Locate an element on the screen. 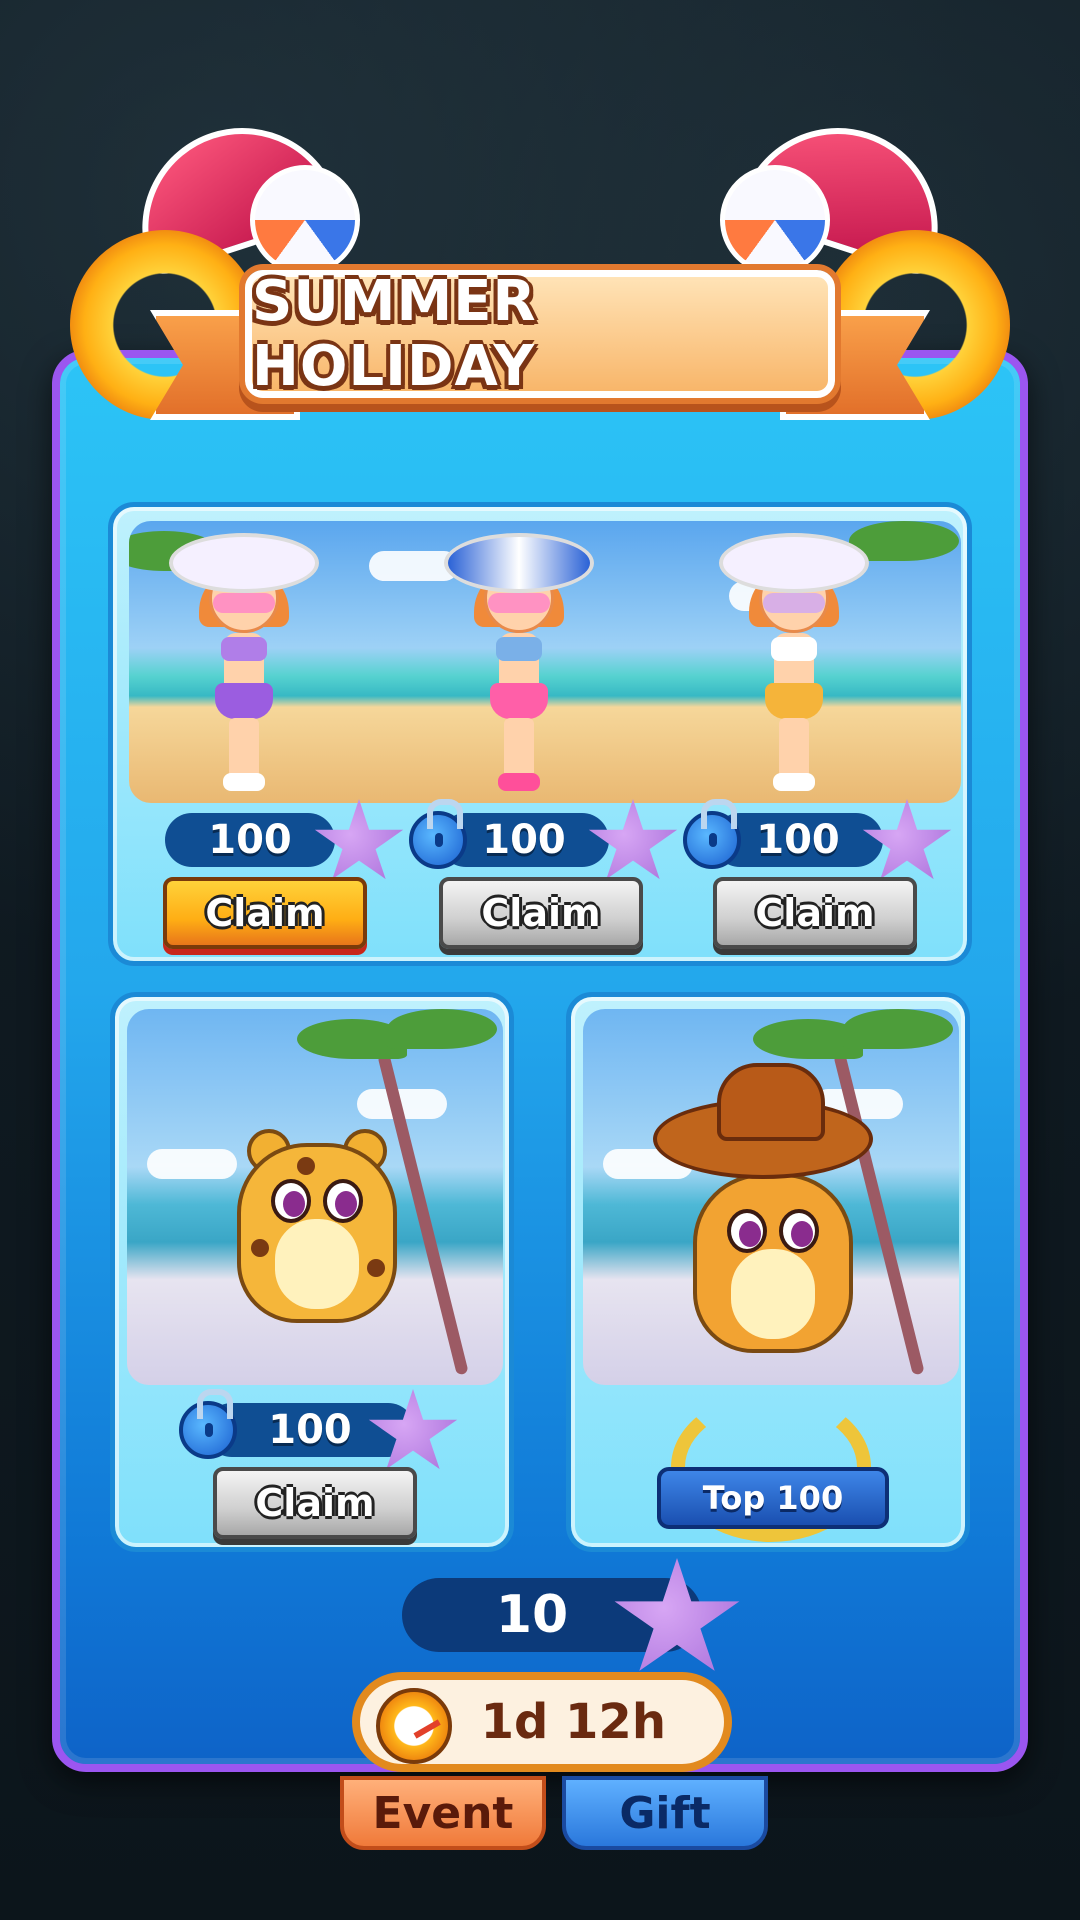 The width and height of the screenshot is (1080, 1920). reward-1-cost-value: 100 is located at coordinates (250, 840).